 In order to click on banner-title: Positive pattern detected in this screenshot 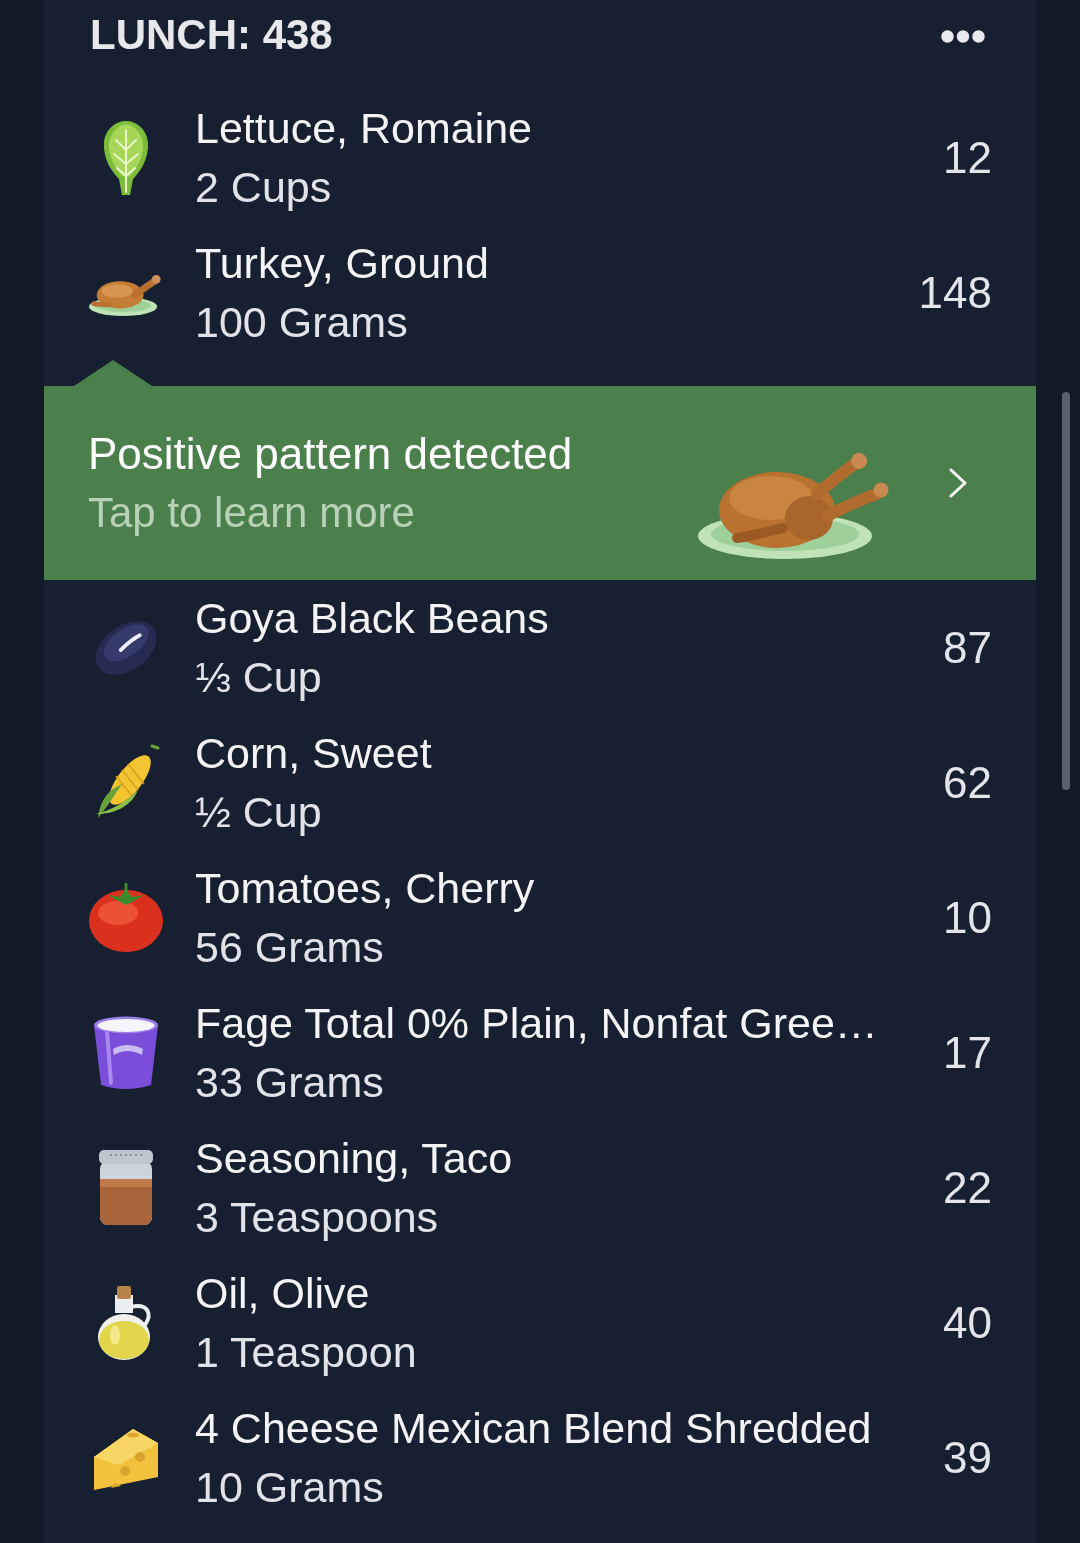, I will do `click(330, 454)`.